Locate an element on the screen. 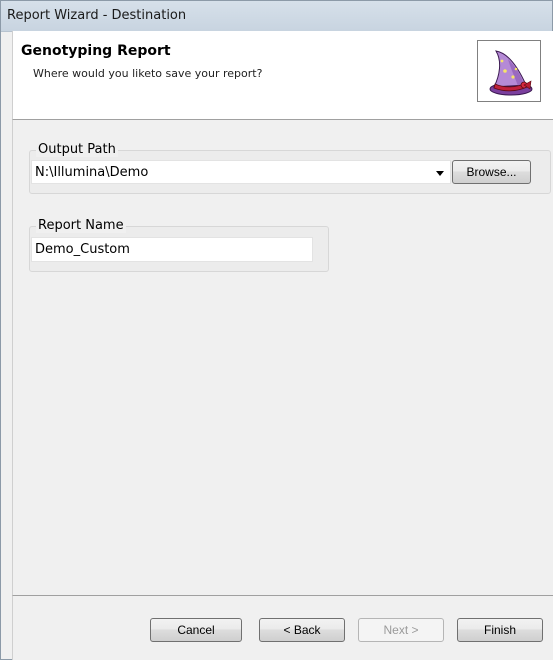 This screenshot has width=553, height=660. cancel-button: Cancel is located at coordinates (196, 630).